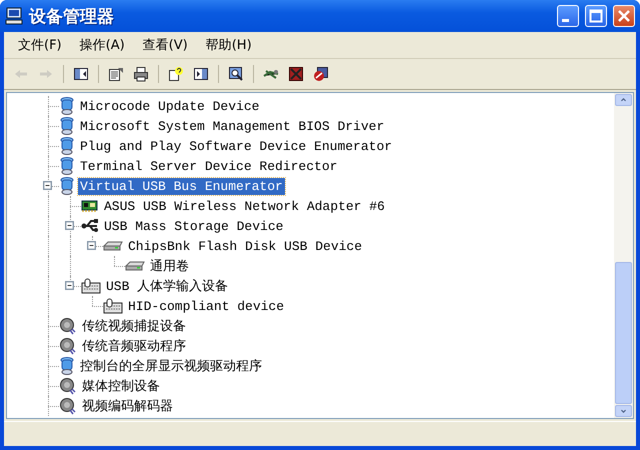 The image size is (640, 450). I want to click on menu-item: 帮助(H), so click(229, 45).